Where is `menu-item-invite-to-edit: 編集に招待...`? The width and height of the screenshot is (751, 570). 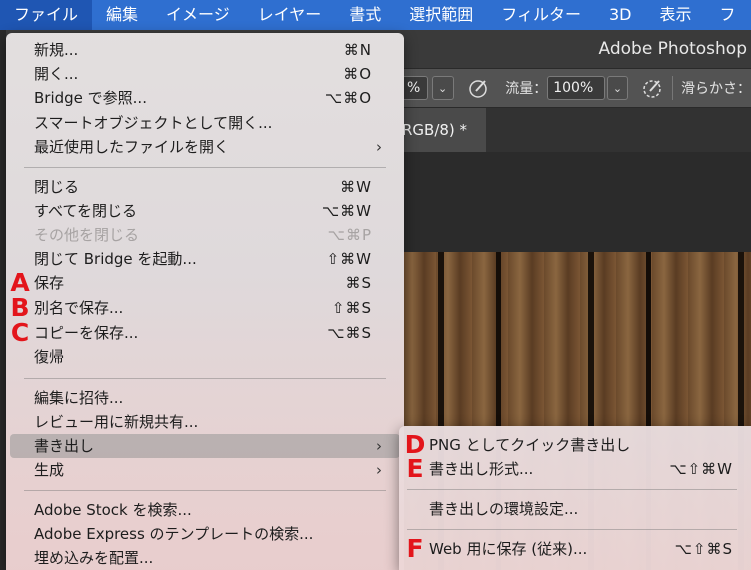 menu-item-invite-to-edit: 編集に招待... is located at coordinates (205, 398).